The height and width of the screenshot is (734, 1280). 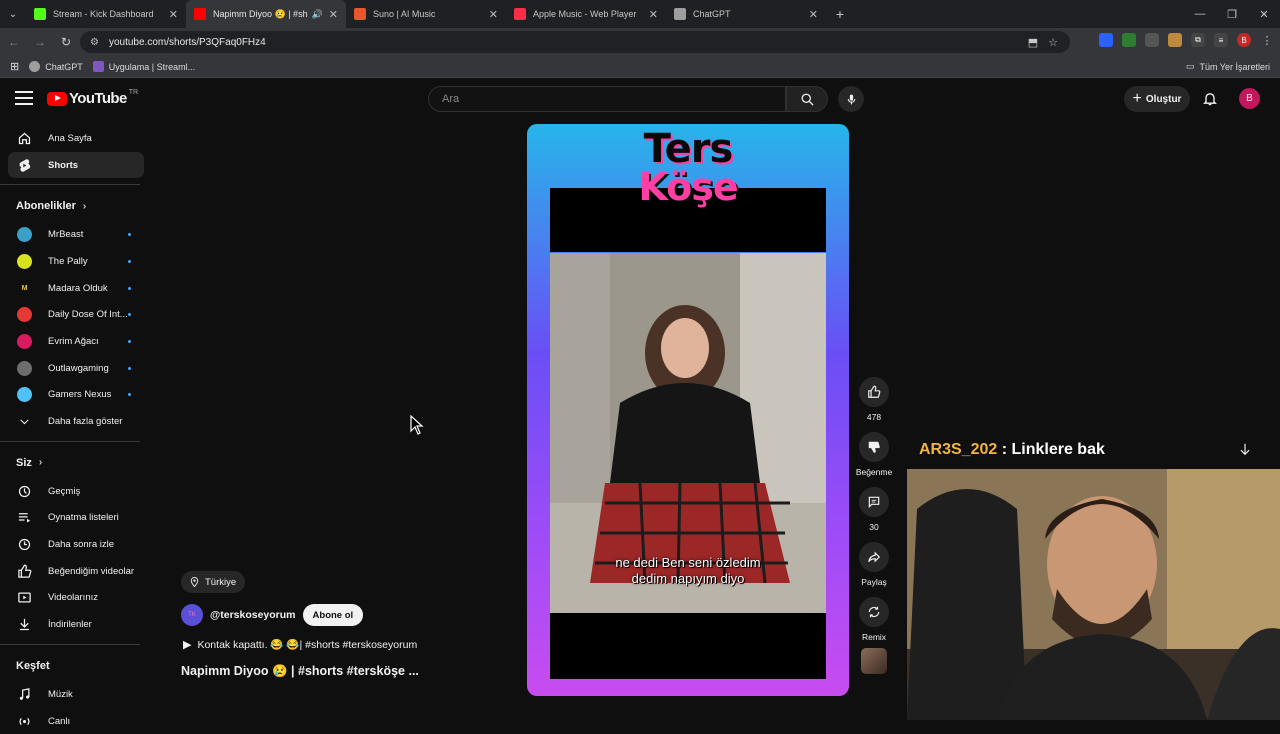 What do you see at coordinates (1244, 40) in the screenshot?
I see `profile-avatar: B` at bounding box center [1244, 40].